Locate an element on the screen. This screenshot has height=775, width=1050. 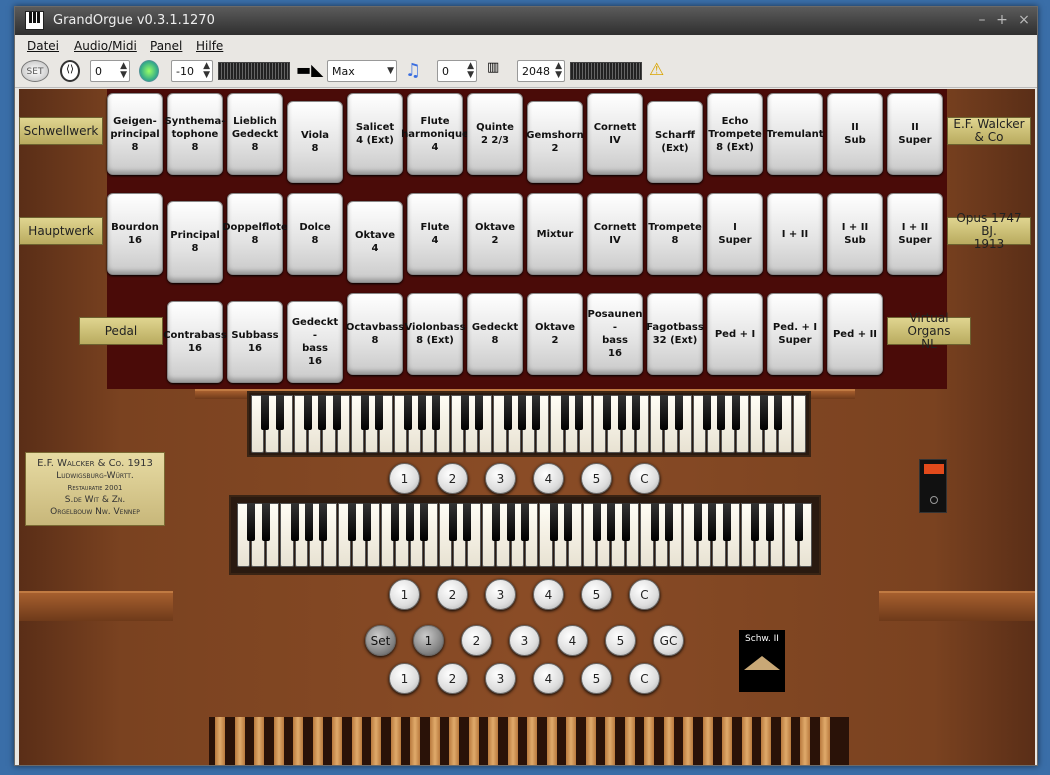
volume-spinner: -10 ▲ ▼ is located at coordinates (192, 71).